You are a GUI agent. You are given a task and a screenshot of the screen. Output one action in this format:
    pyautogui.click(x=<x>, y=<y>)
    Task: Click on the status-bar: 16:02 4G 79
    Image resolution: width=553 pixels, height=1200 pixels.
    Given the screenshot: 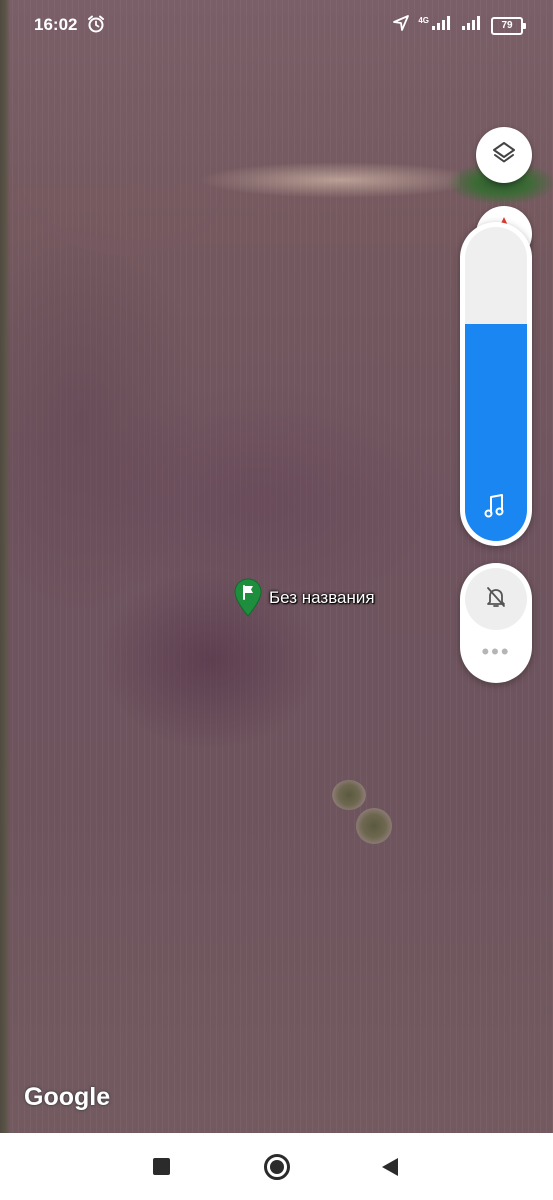 What is the action you would take?
    pyautogui.click(x=276, y=25)
    